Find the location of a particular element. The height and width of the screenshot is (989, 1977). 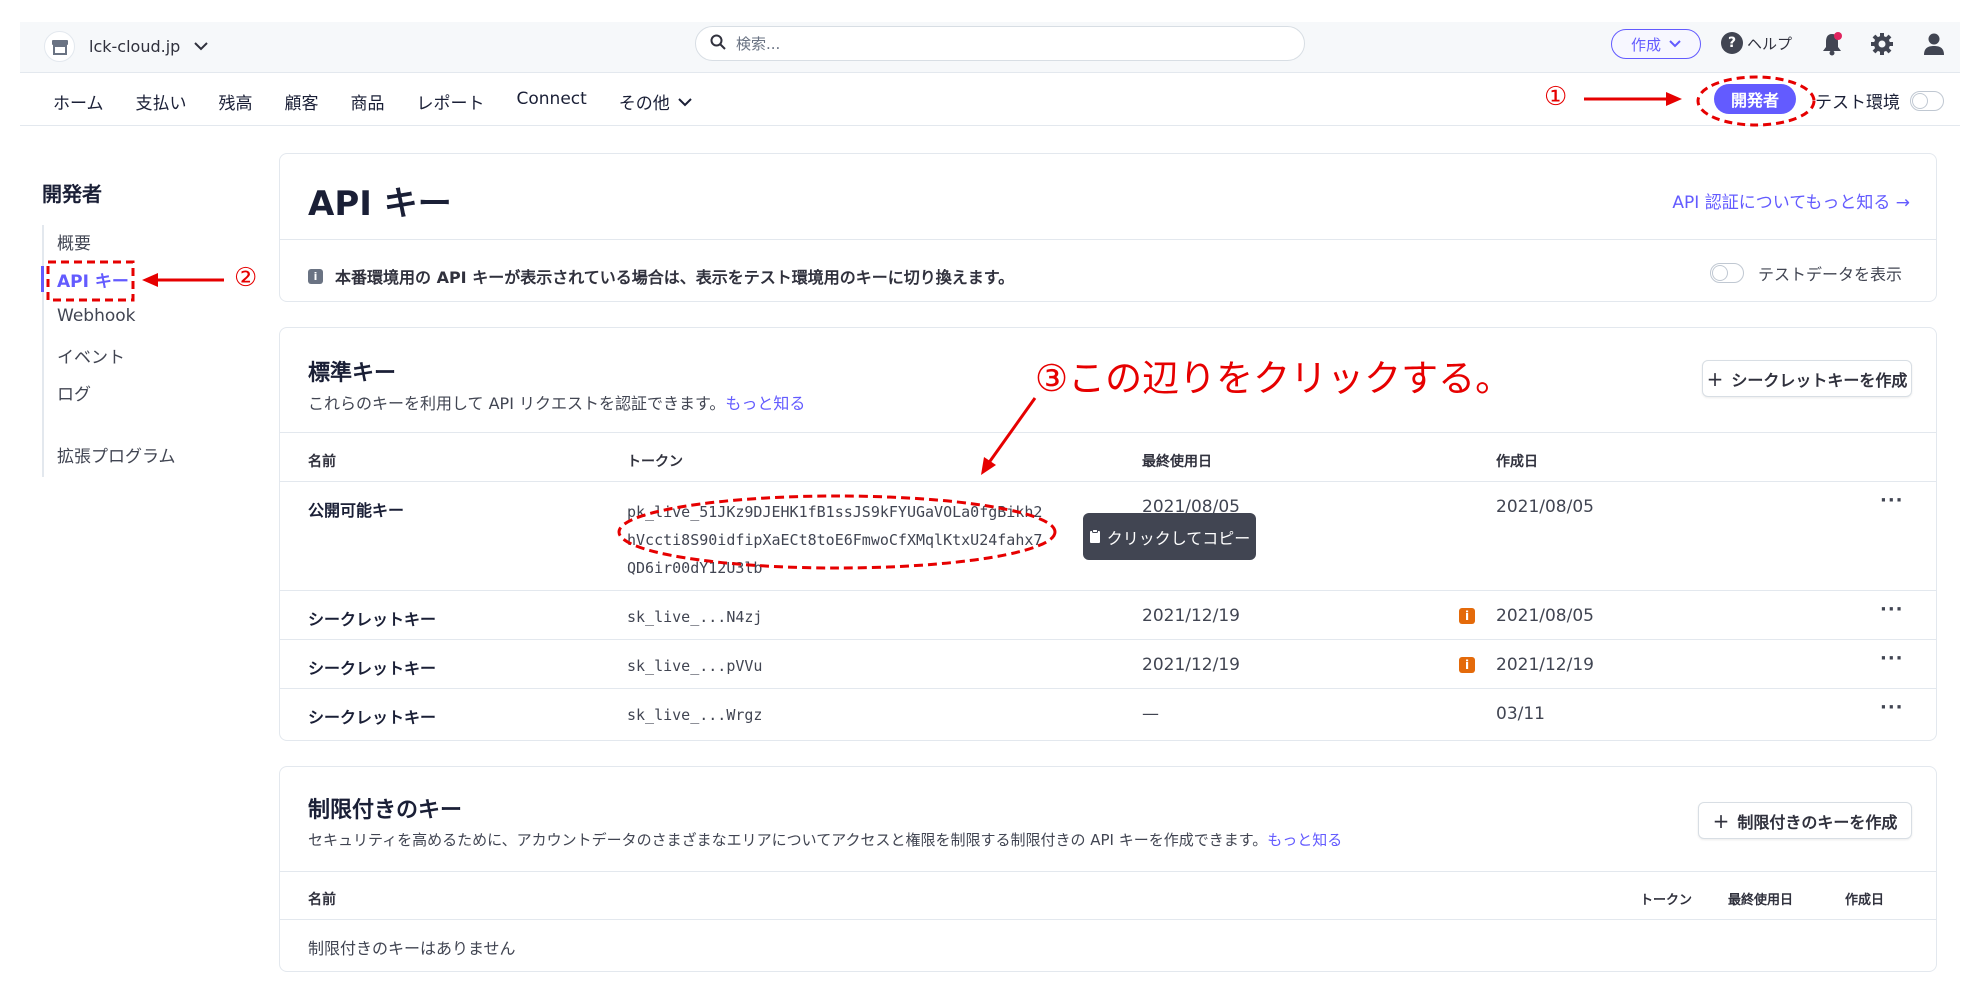

annotation-step3: ③この辺りをクリックする。 is located at coordinates (1274, 378).